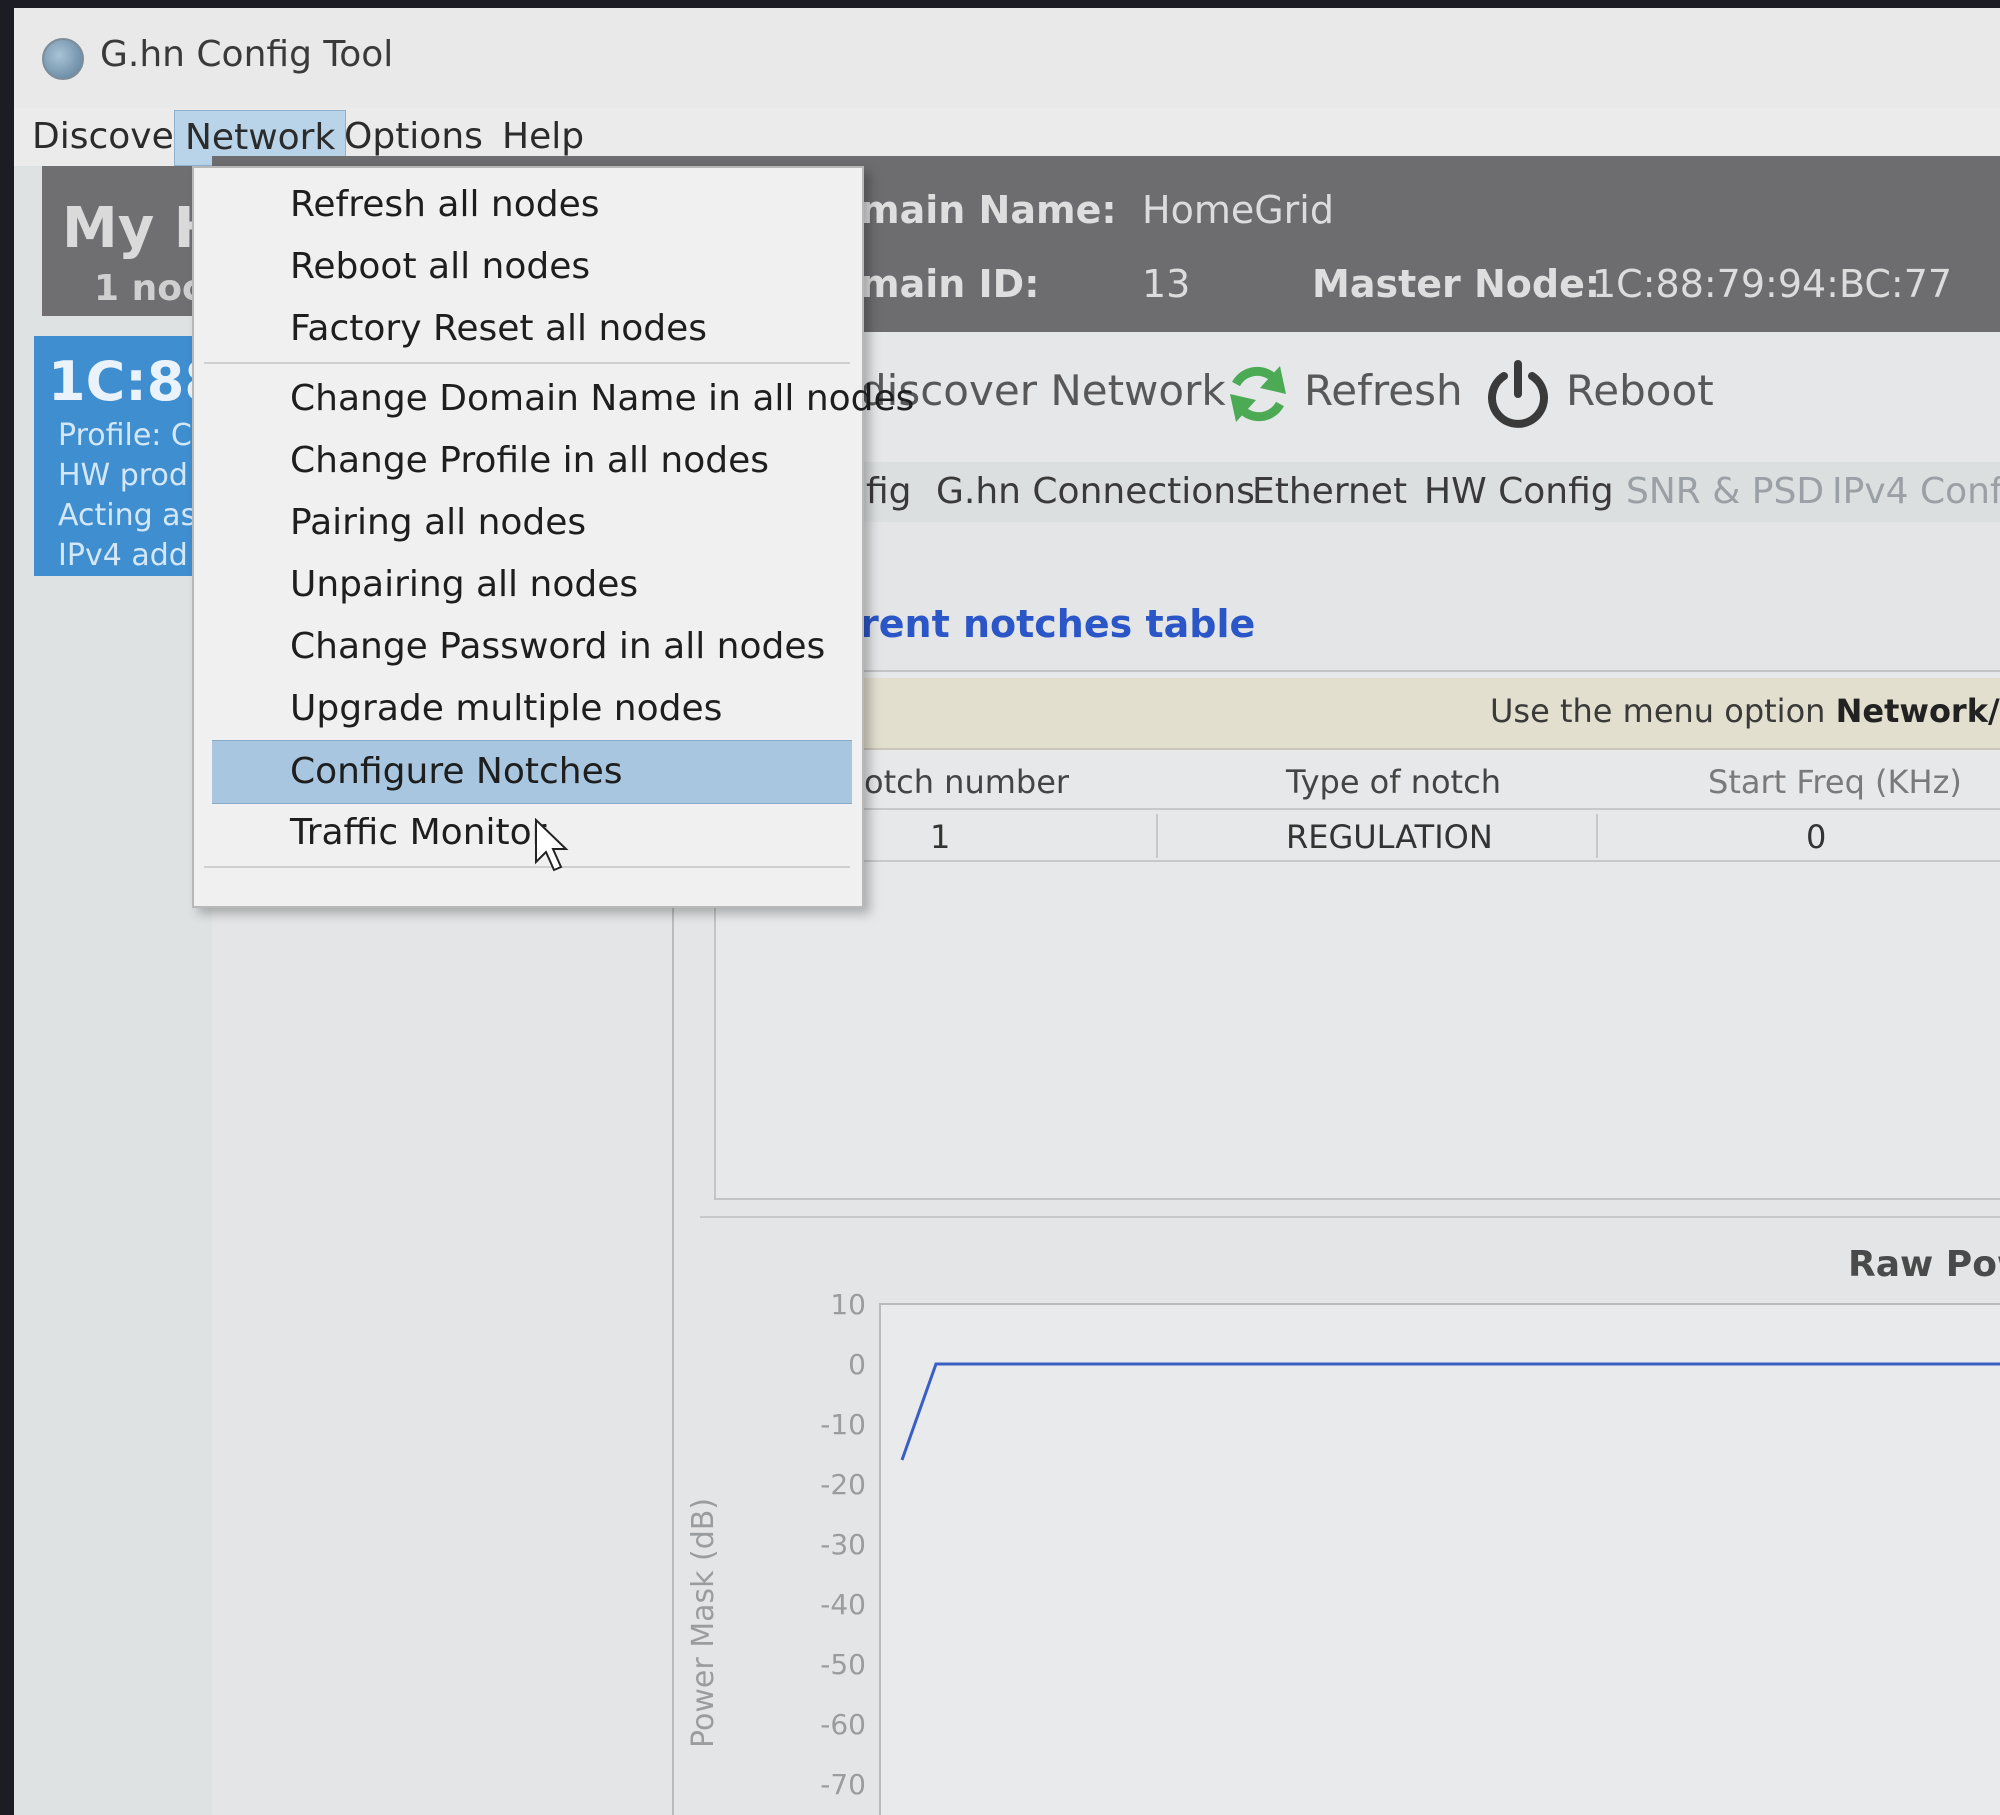 This screenshot has width=2000, height=1815. What do you see at coordinates (63, 59) in the screenshot?
I see `app-logo-icon` at bounding box center [63, 59].